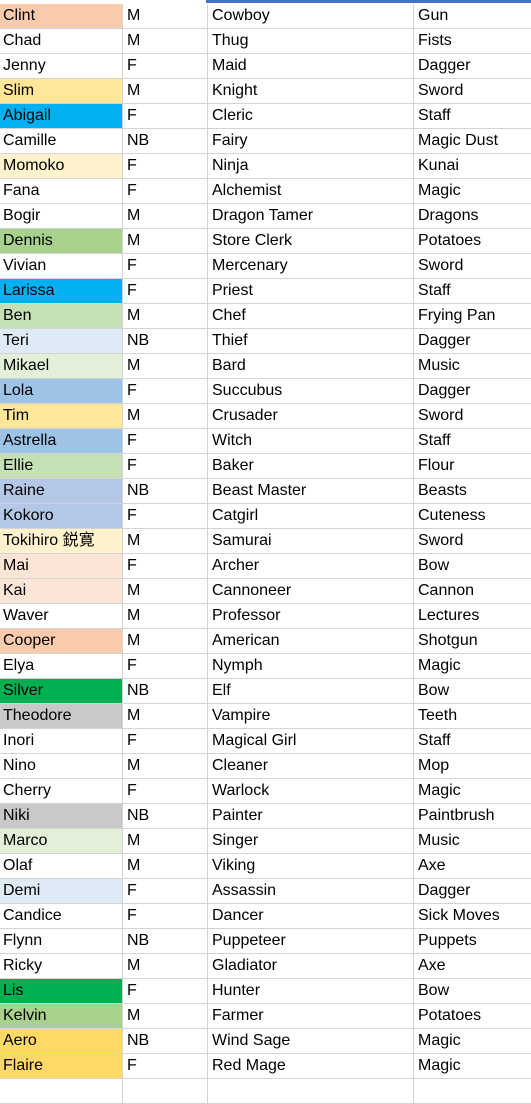 The image size is (531, 1104). I want to click on cell-class: Hunter, so click(311, 991).